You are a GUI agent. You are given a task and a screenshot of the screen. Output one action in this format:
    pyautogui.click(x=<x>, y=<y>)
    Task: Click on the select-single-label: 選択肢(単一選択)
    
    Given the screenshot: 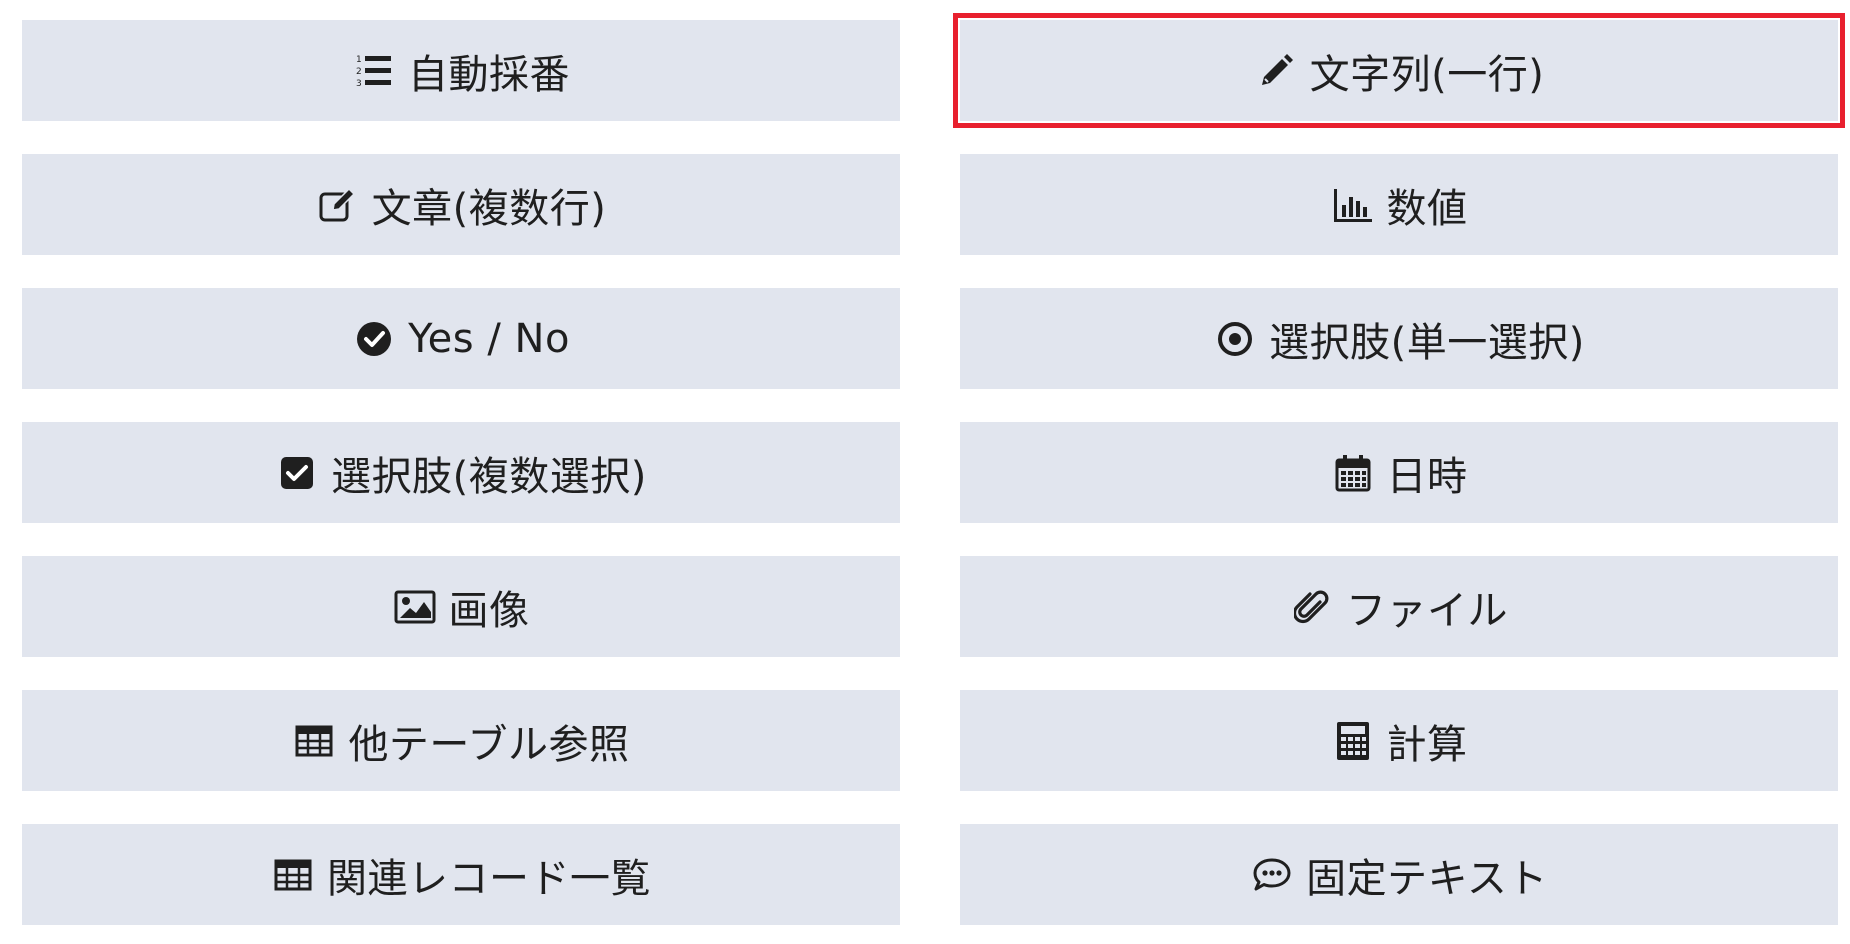 What is the action you would take?
    pyautogui.click(x=1427, y=342)
    